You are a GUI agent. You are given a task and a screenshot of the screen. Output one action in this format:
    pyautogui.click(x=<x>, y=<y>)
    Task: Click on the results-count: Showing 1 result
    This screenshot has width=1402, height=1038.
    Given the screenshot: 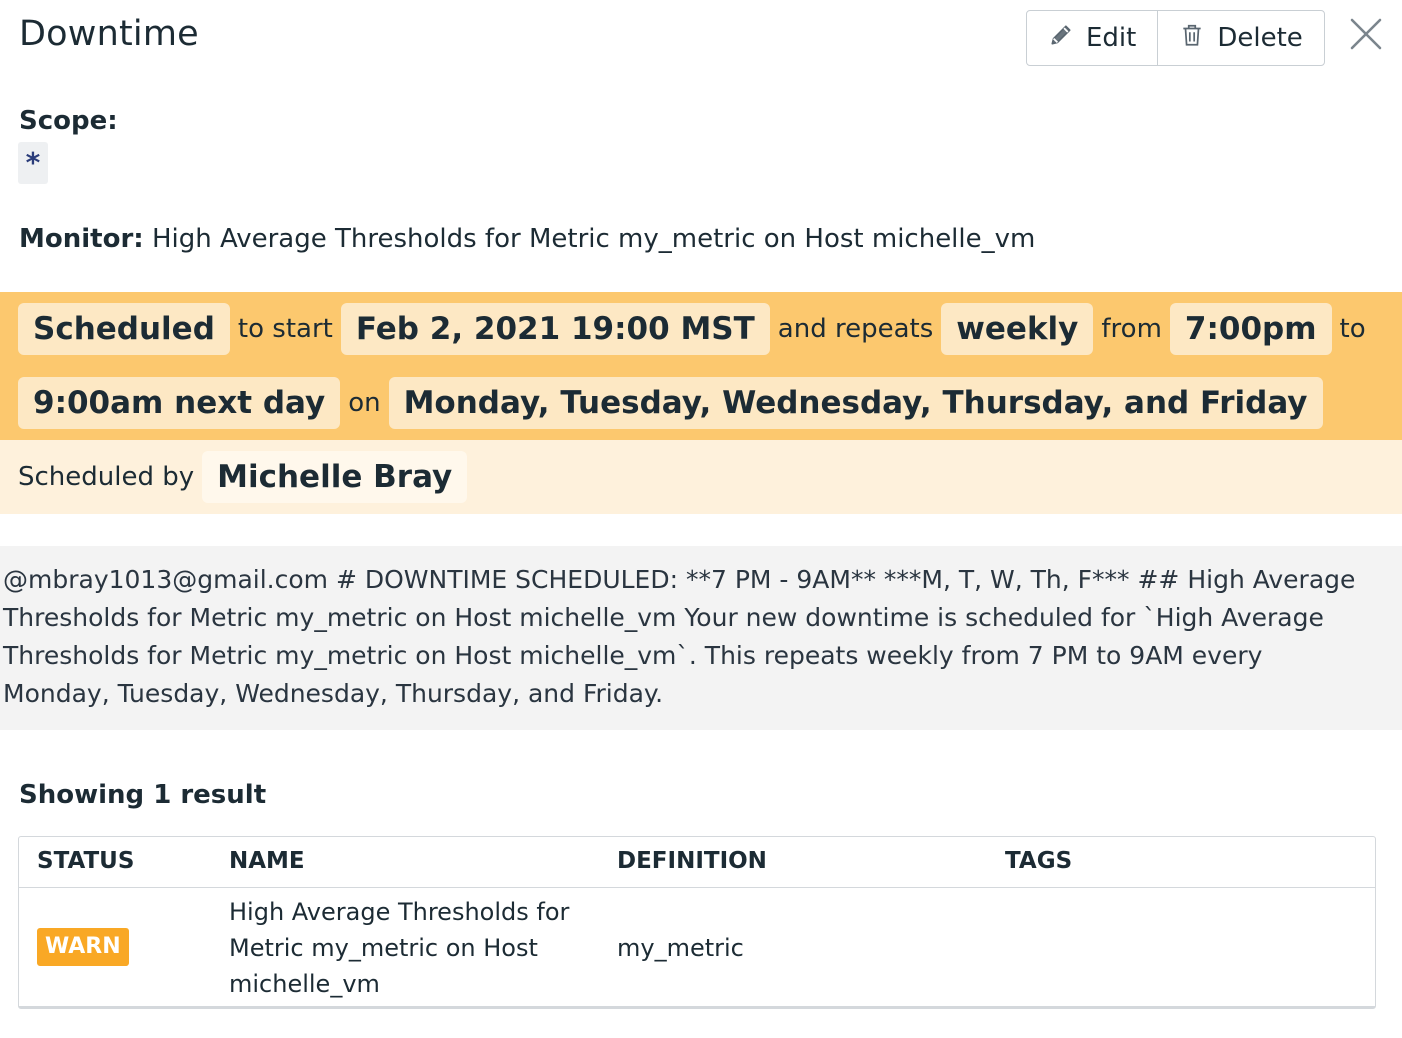 What is the action you would take?
    pyautogui.click(x=143, y=795)
    